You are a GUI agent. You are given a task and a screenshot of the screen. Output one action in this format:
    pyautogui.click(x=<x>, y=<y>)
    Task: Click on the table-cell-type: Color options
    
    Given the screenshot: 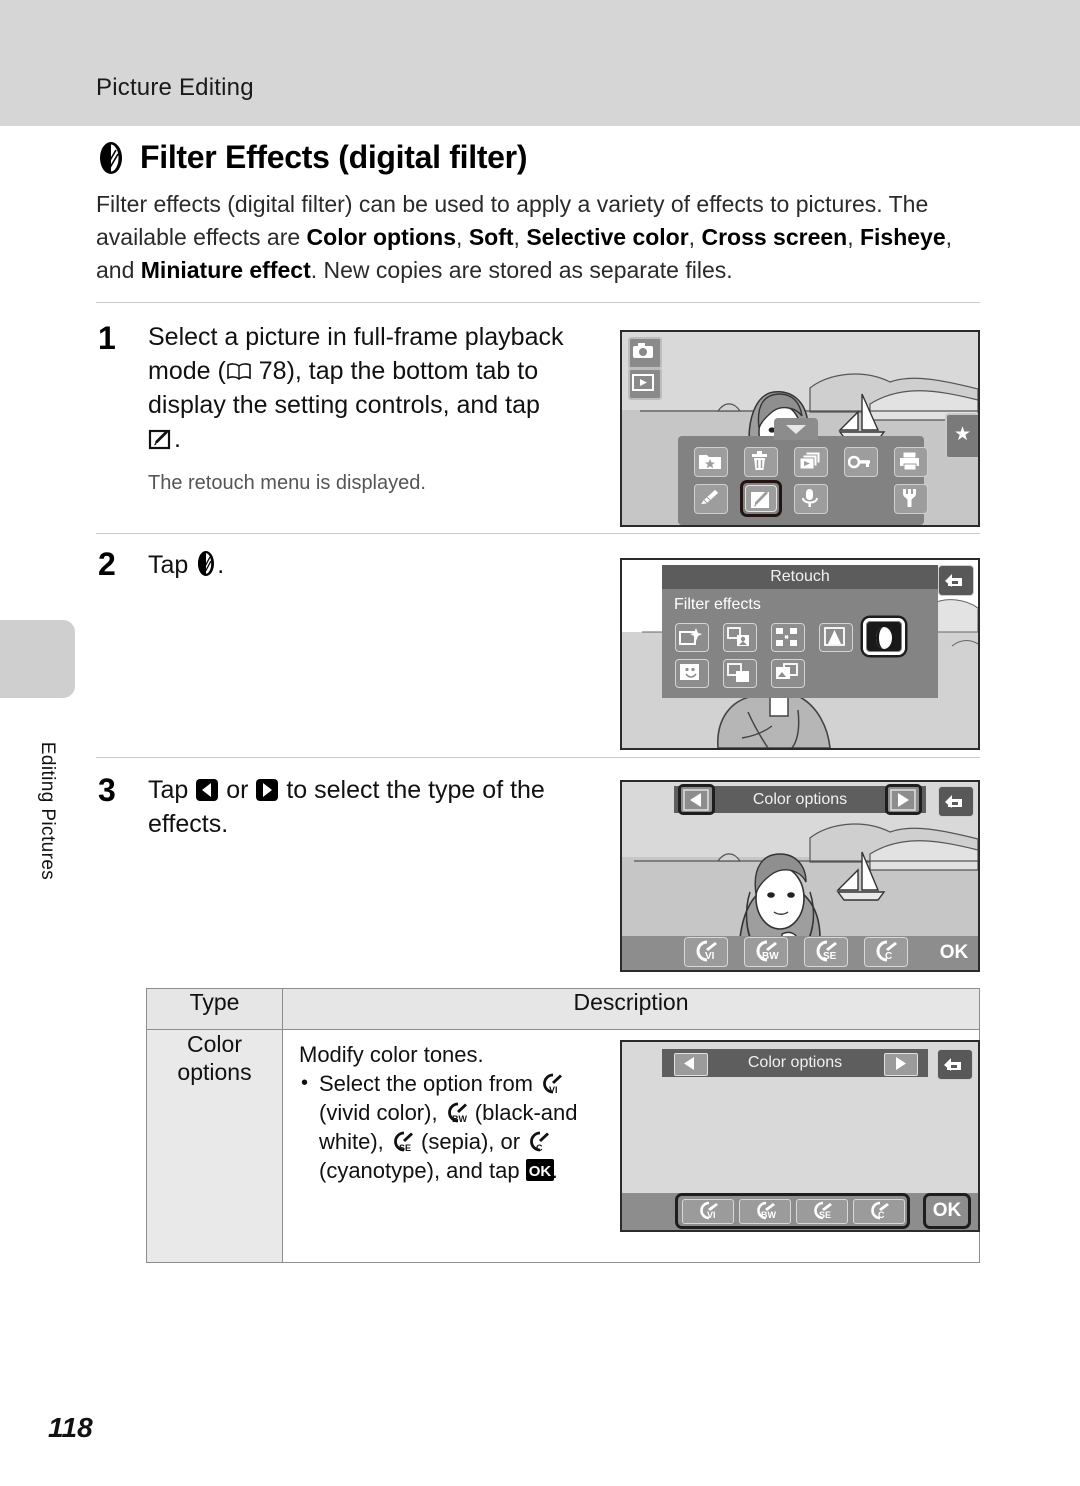 What is the action you would take?
    pyautogui.click(x=214, y=1146)
    